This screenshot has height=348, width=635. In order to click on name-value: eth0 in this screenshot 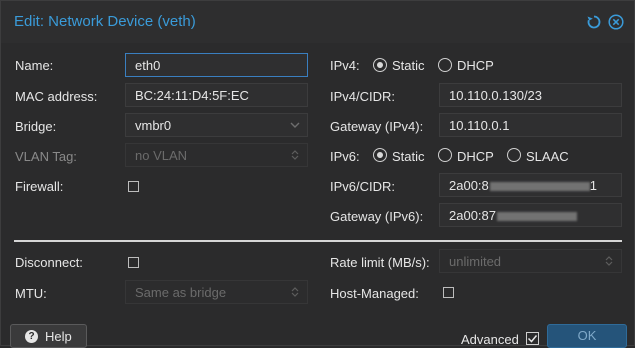, I will do `click(148, 65)`.